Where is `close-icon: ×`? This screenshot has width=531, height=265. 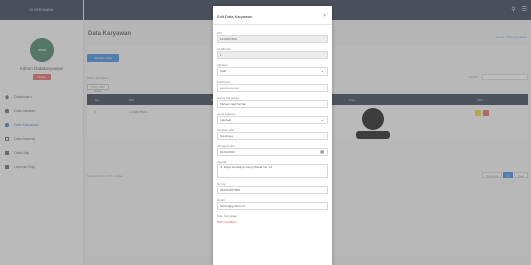
close-icon: × is located at coordinates (324, 16).